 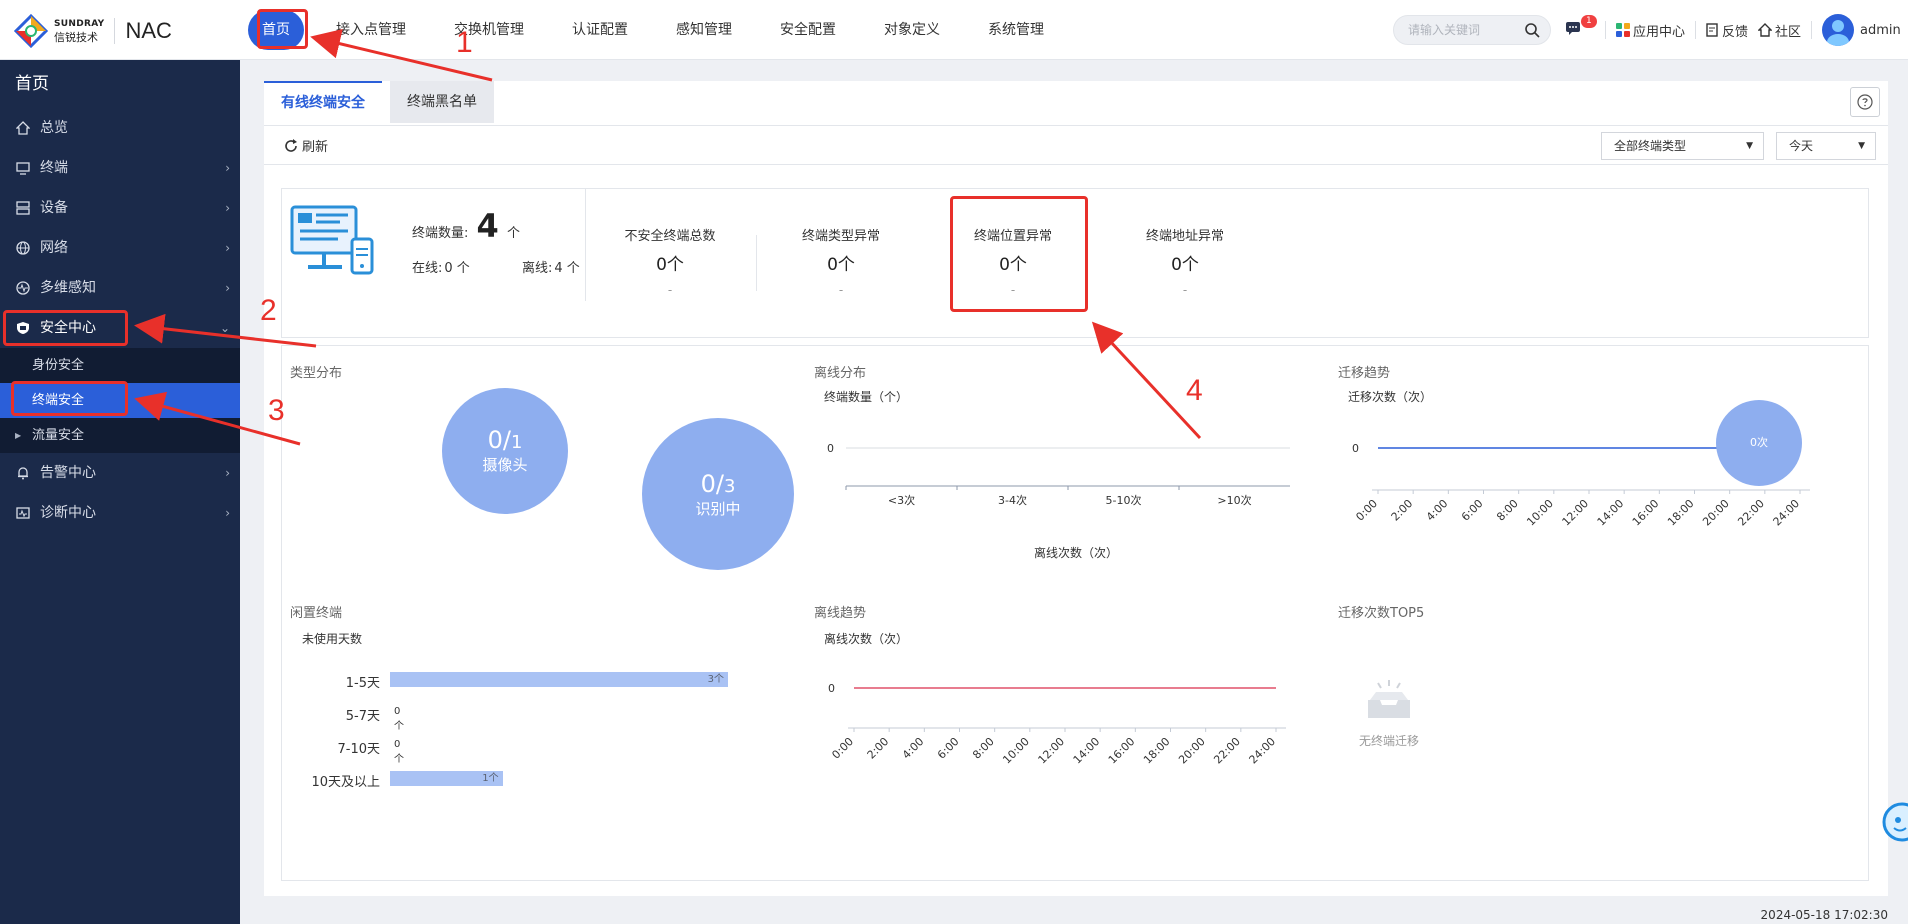 What do you see at coordinates (323, 102) in the screenshot?
I see `tab-wired-terminal-security: 有线终端安全` at bounding box center [323, 102].